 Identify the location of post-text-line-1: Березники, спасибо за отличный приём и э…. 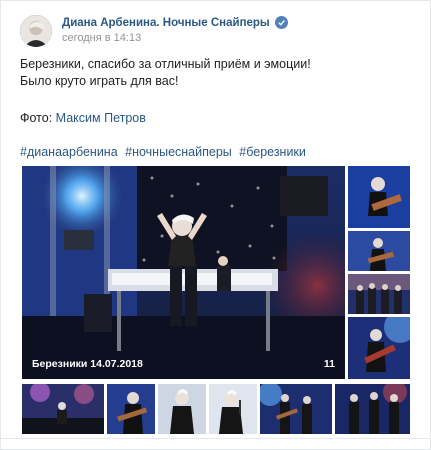
(165, 64).